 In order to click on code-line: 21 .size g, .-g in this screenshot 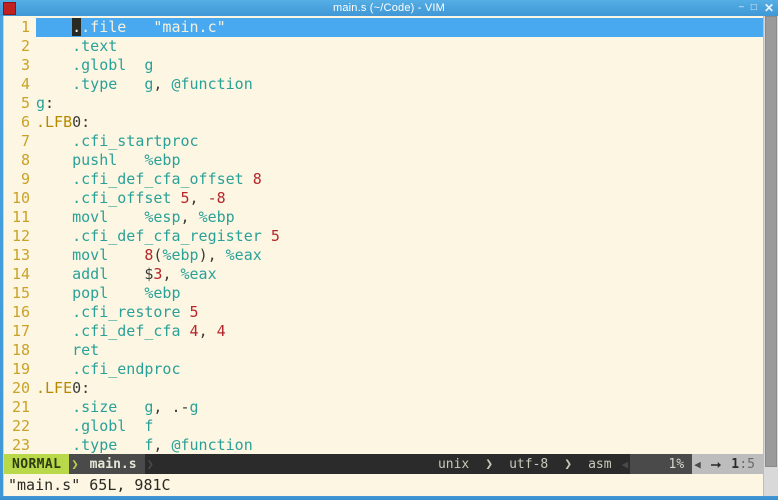, I will do `click(383, 407)`.